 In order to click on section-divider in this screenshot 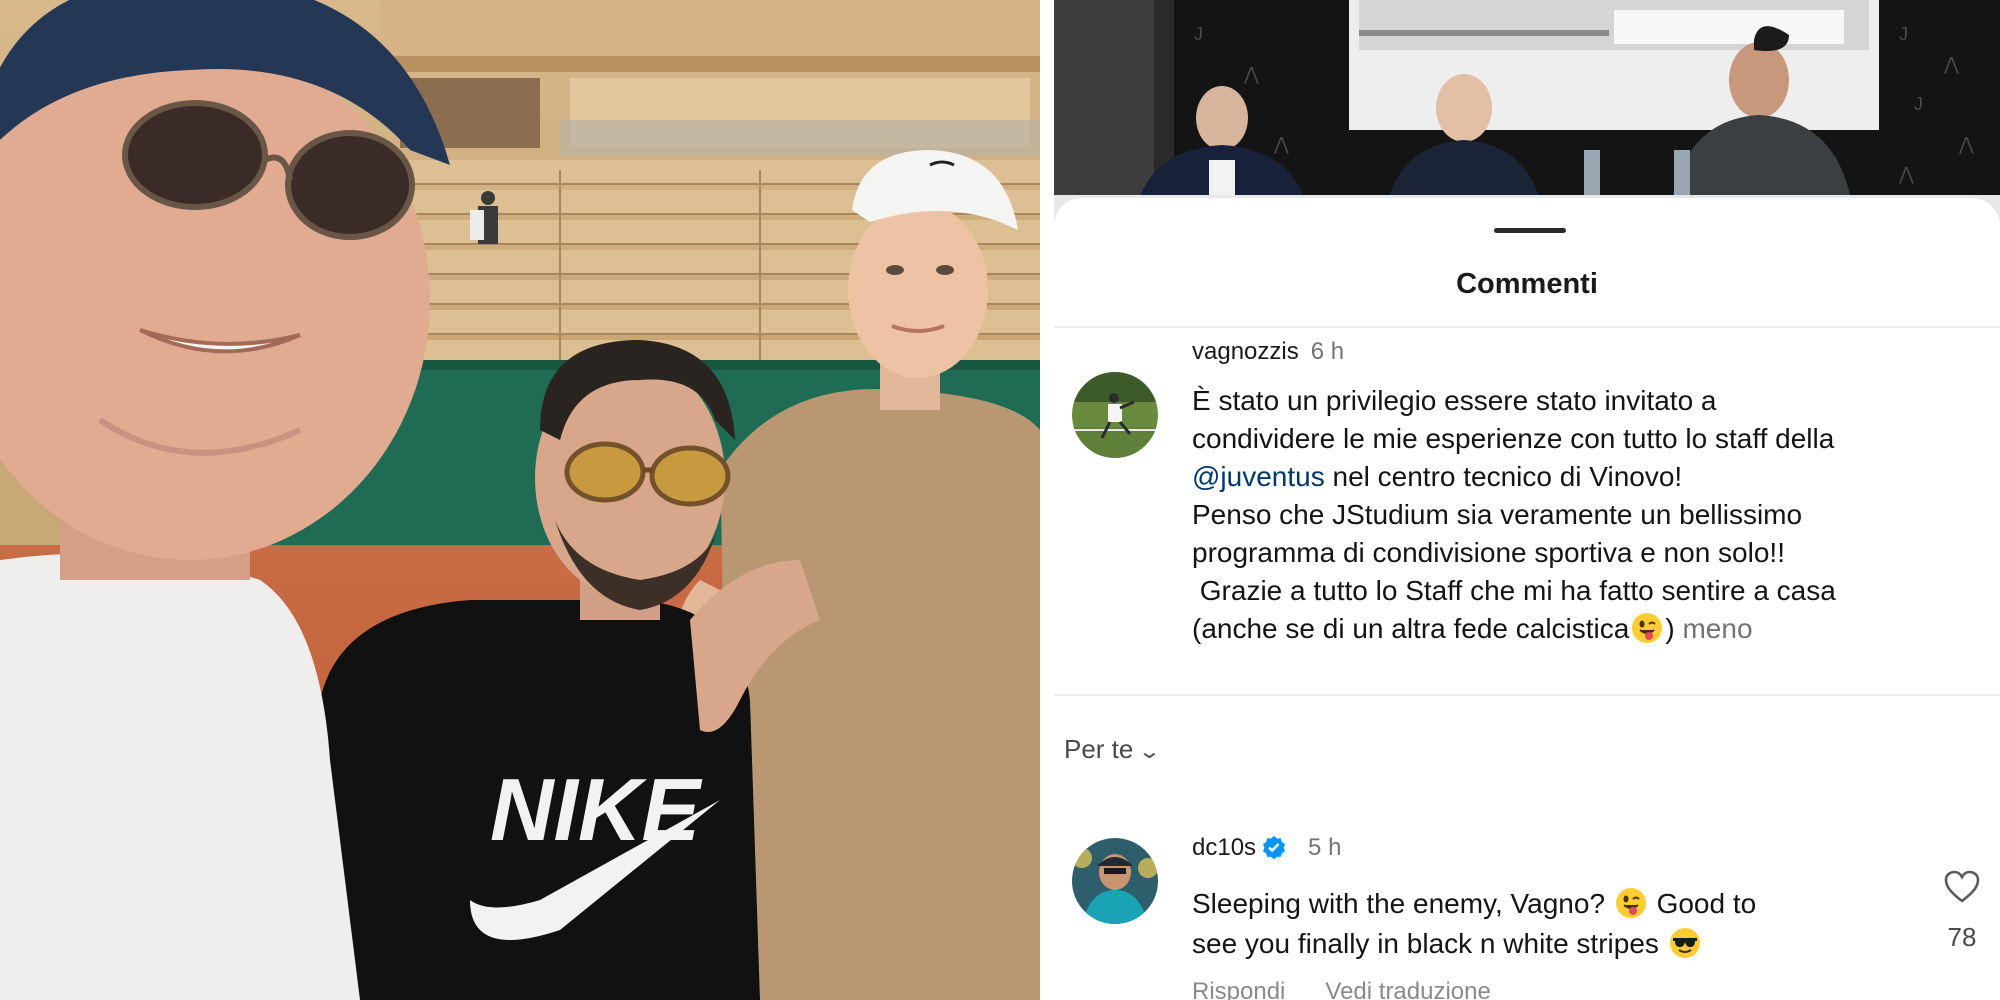, I will do `click(1527, 695)`.